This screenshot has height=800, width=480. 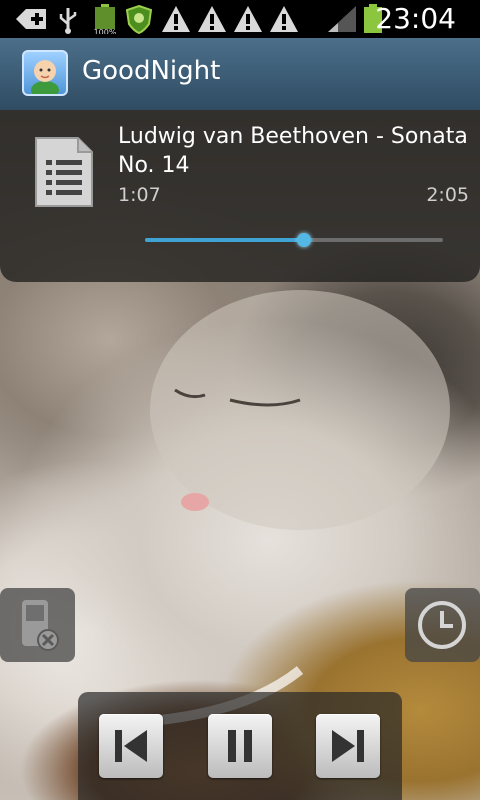 What do you see at coordinates (342, 19) in the screenshot?
I see `signal-icon` at bounding box center [342, 19].